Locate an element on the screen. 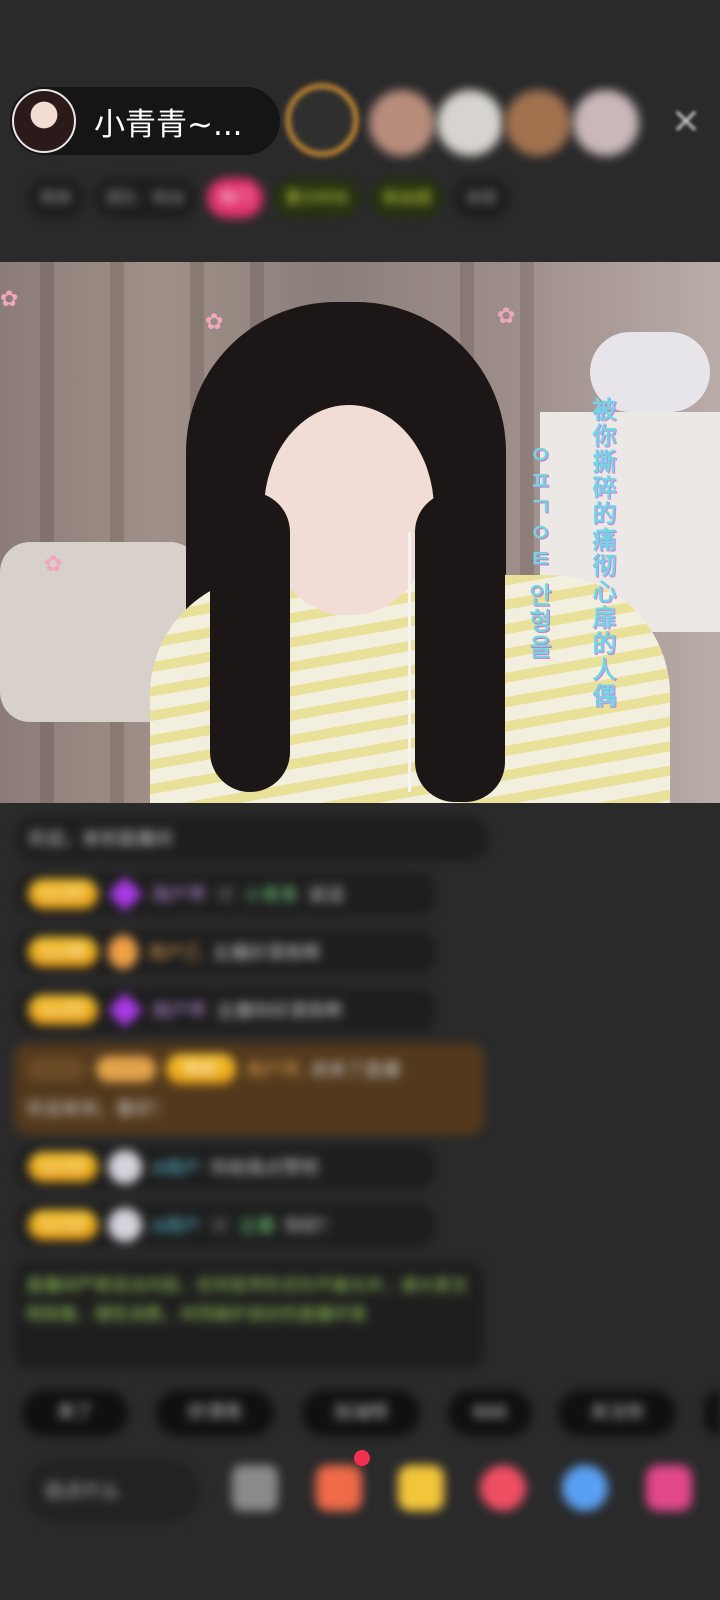 The image size is (720, 1600). info-chip-duration: 累计时长 is located at coordinates (317, 198).